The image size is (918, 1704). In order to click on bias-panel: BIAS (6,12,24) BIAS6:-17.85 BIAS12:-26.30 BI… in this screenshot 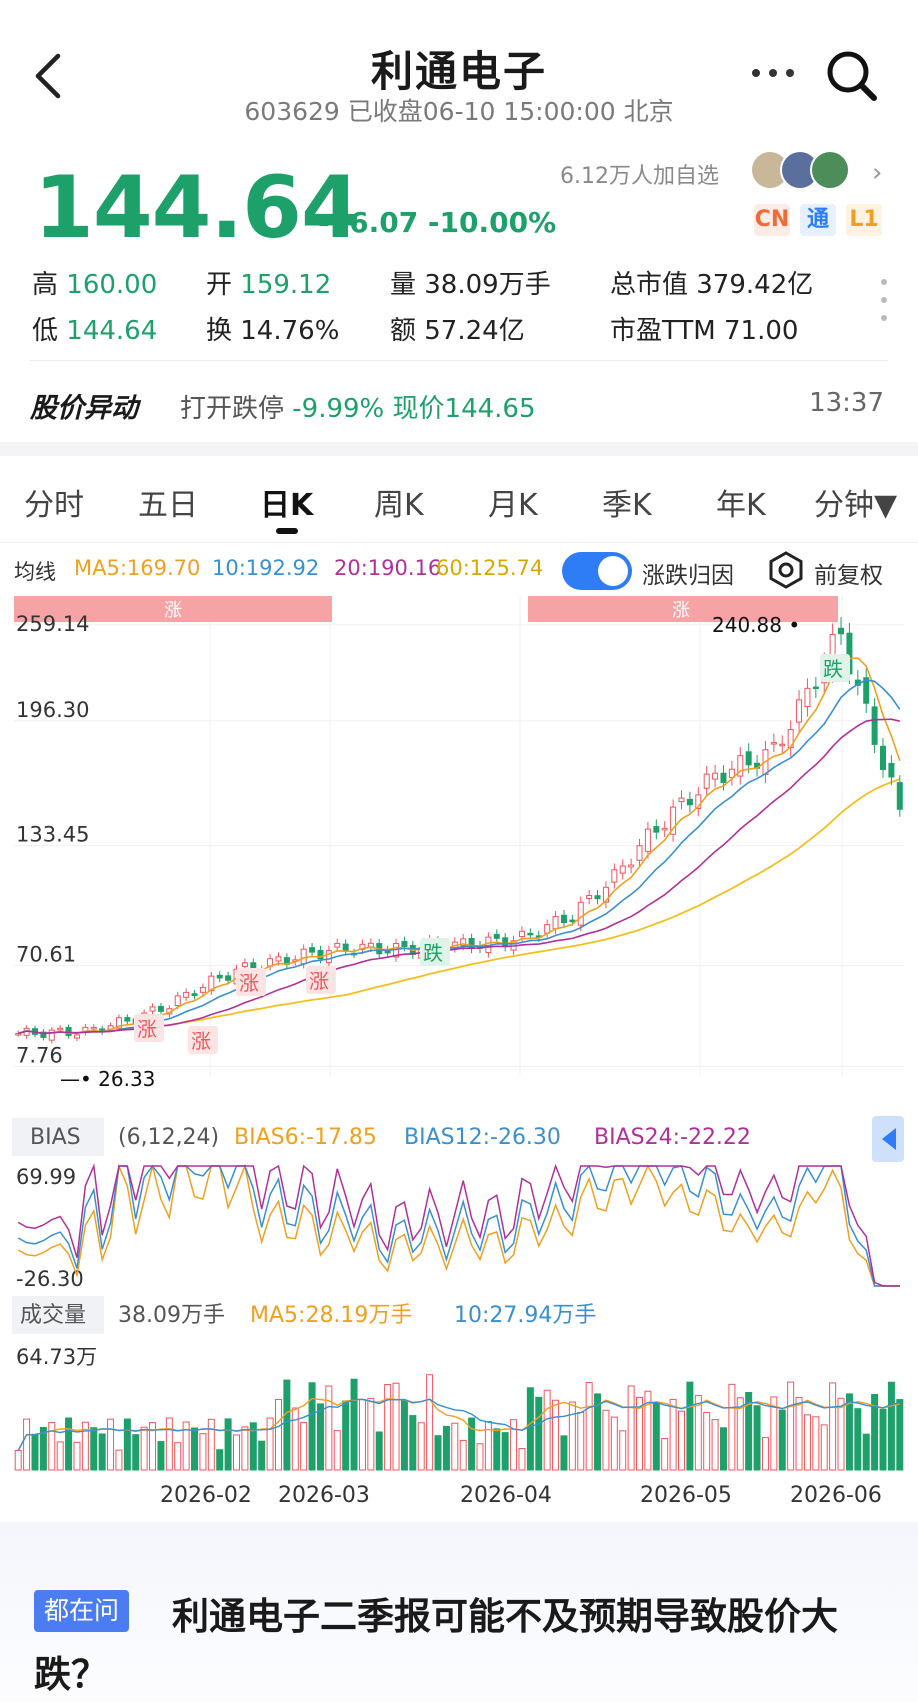, I will do `click(458, 1203)`.